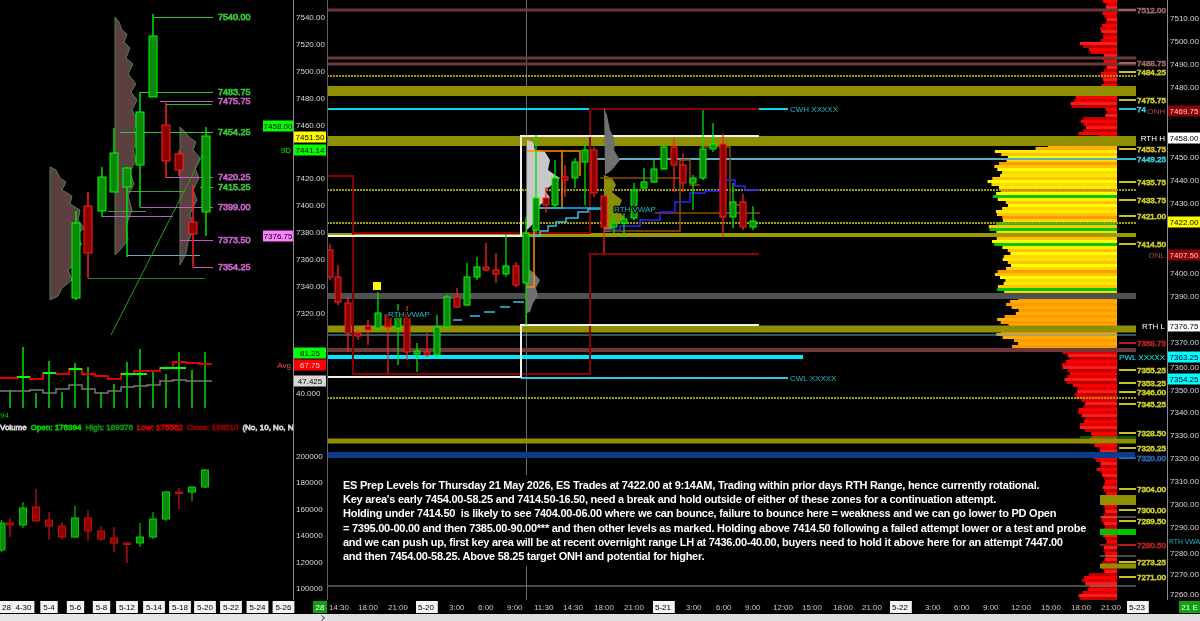 The width and height of the screenshot is (1200, 621). What do you see at coordinates (1184, 390) in the screenshot?
I see `price-axis-label: 7350.00` at bounding box center [1184, 390].